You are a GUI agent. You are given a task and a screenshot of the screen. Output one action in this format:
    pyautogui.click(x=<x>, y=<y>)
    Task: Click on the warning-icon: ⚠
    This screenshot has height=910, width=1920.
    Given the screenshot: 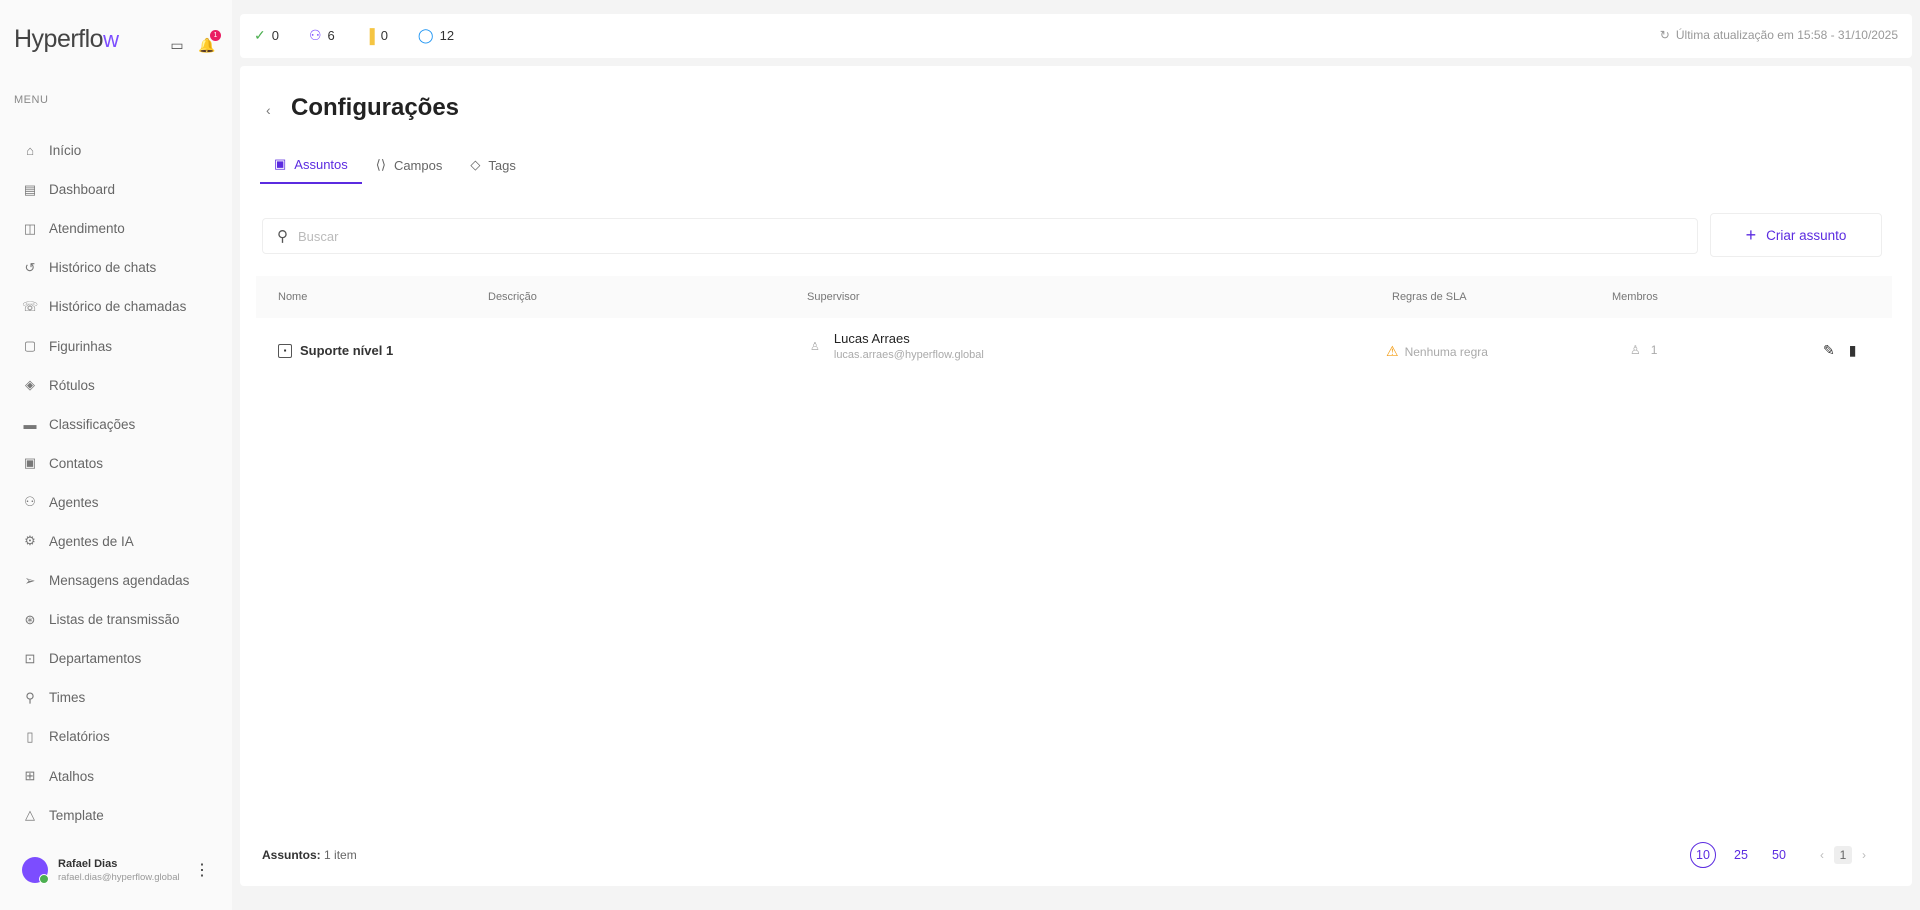 What is the action you would take?
    pyautogui.click(x=1392, y=351)
    